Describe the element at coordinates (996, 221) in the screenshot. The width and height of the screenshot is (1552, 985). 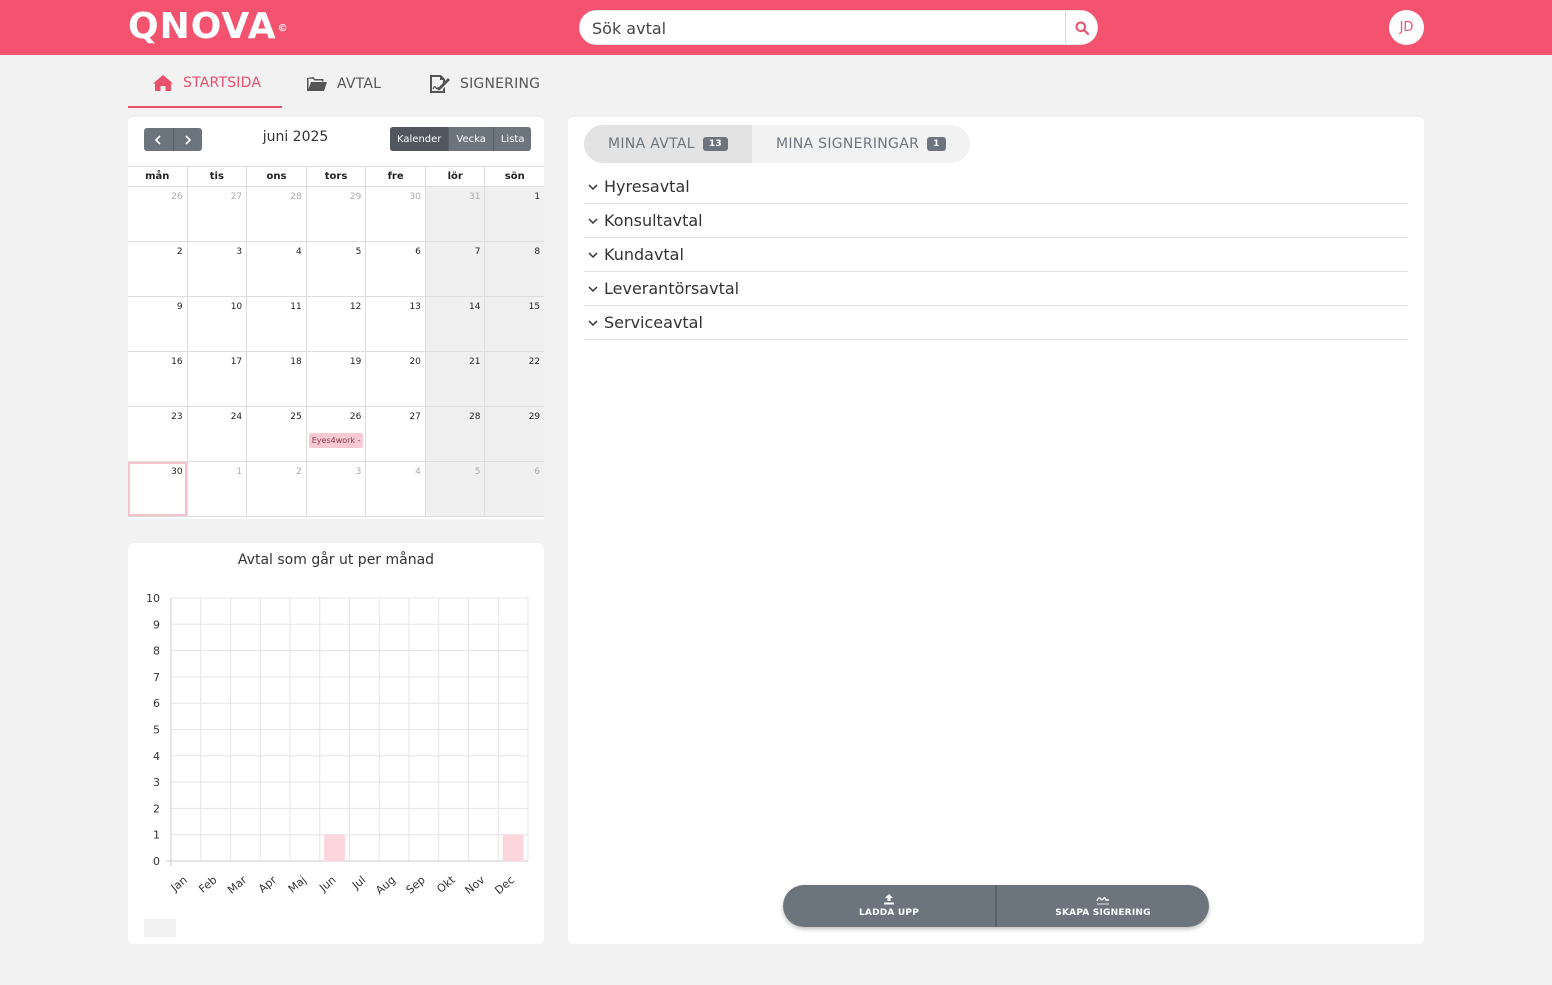
I see `category-konsultavtal: Konsultavtal` at that location.